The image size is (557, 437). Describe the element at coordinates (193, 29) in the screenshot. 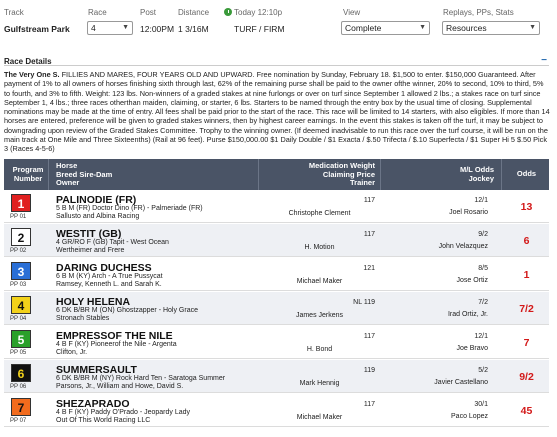

I see `distance-value: 1 3/16M` at that location.